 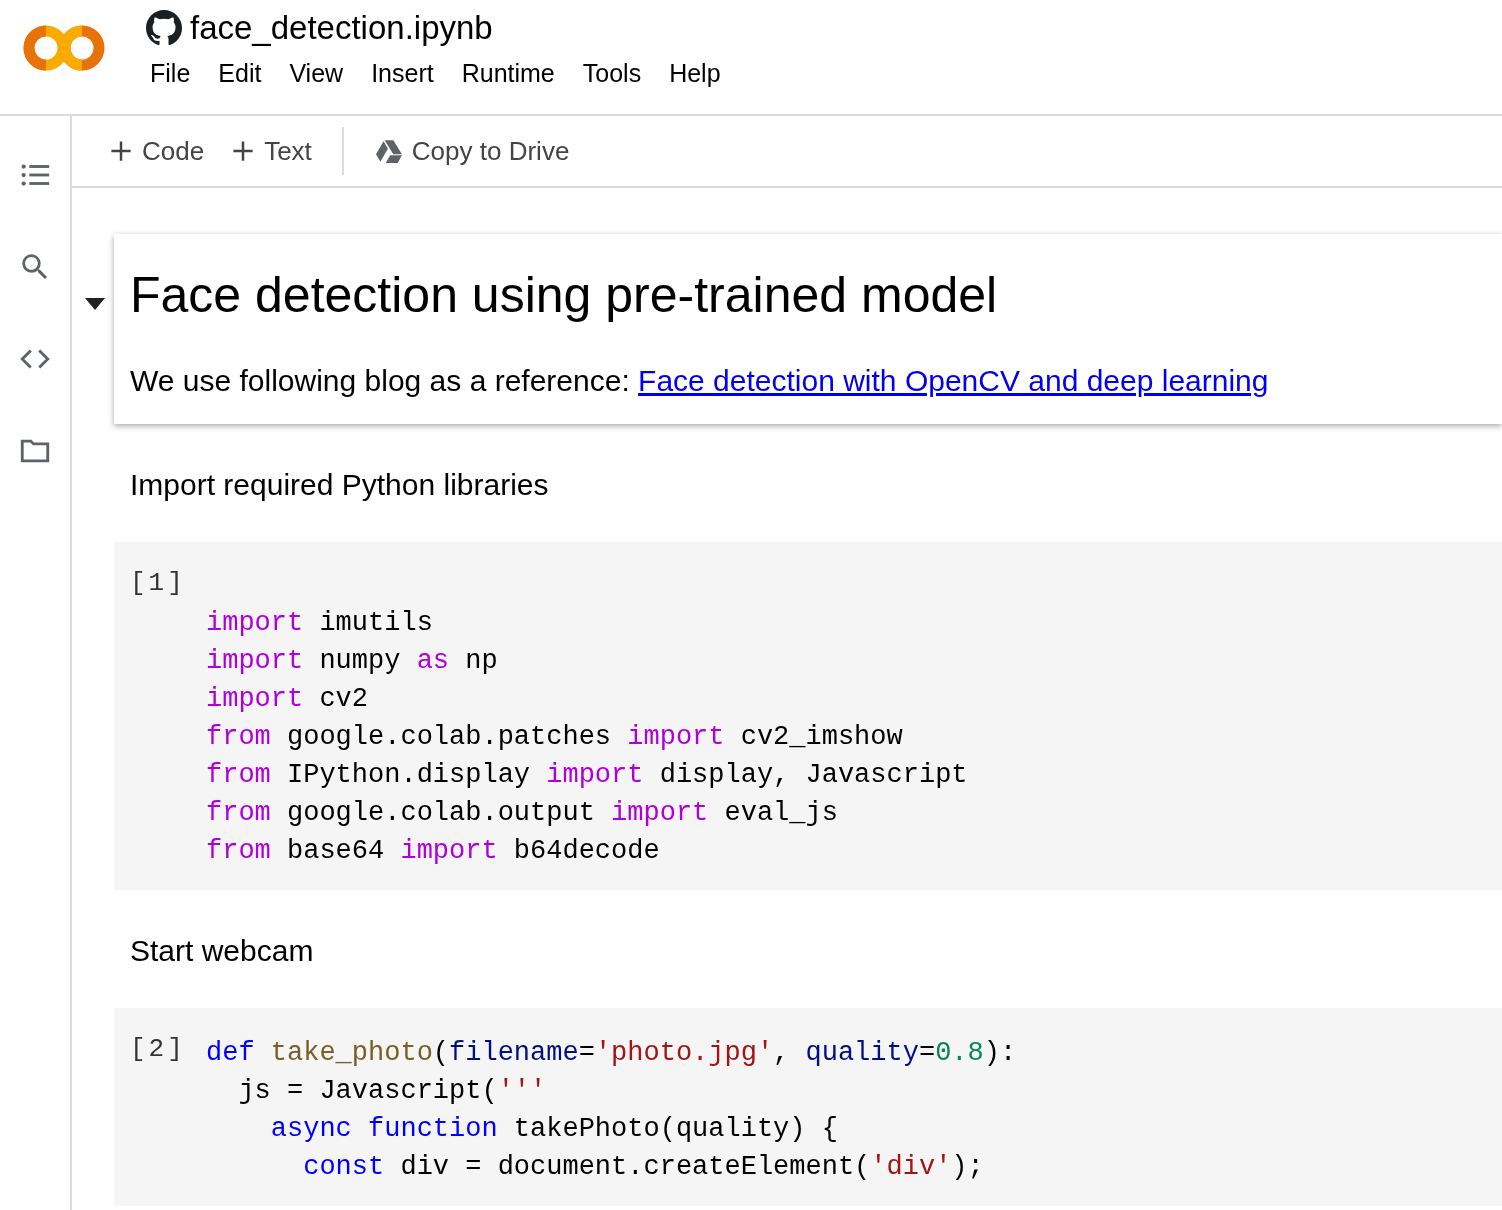 I want to click on code-line: from google.colab.patches import cv2_imshow, so click(x=555, y=737).